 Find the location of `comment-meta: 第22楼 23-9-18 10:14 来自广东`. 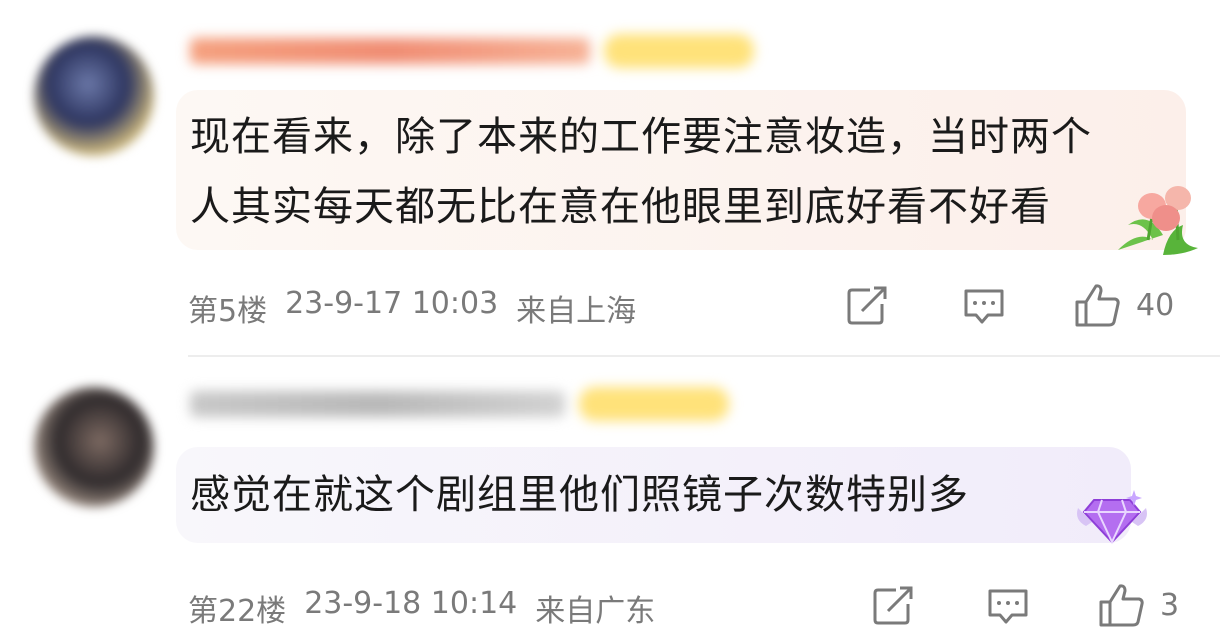

comment-meta: 第22楼 23-9-18 10:14 来自广东 is located at coordinates (421, 608).